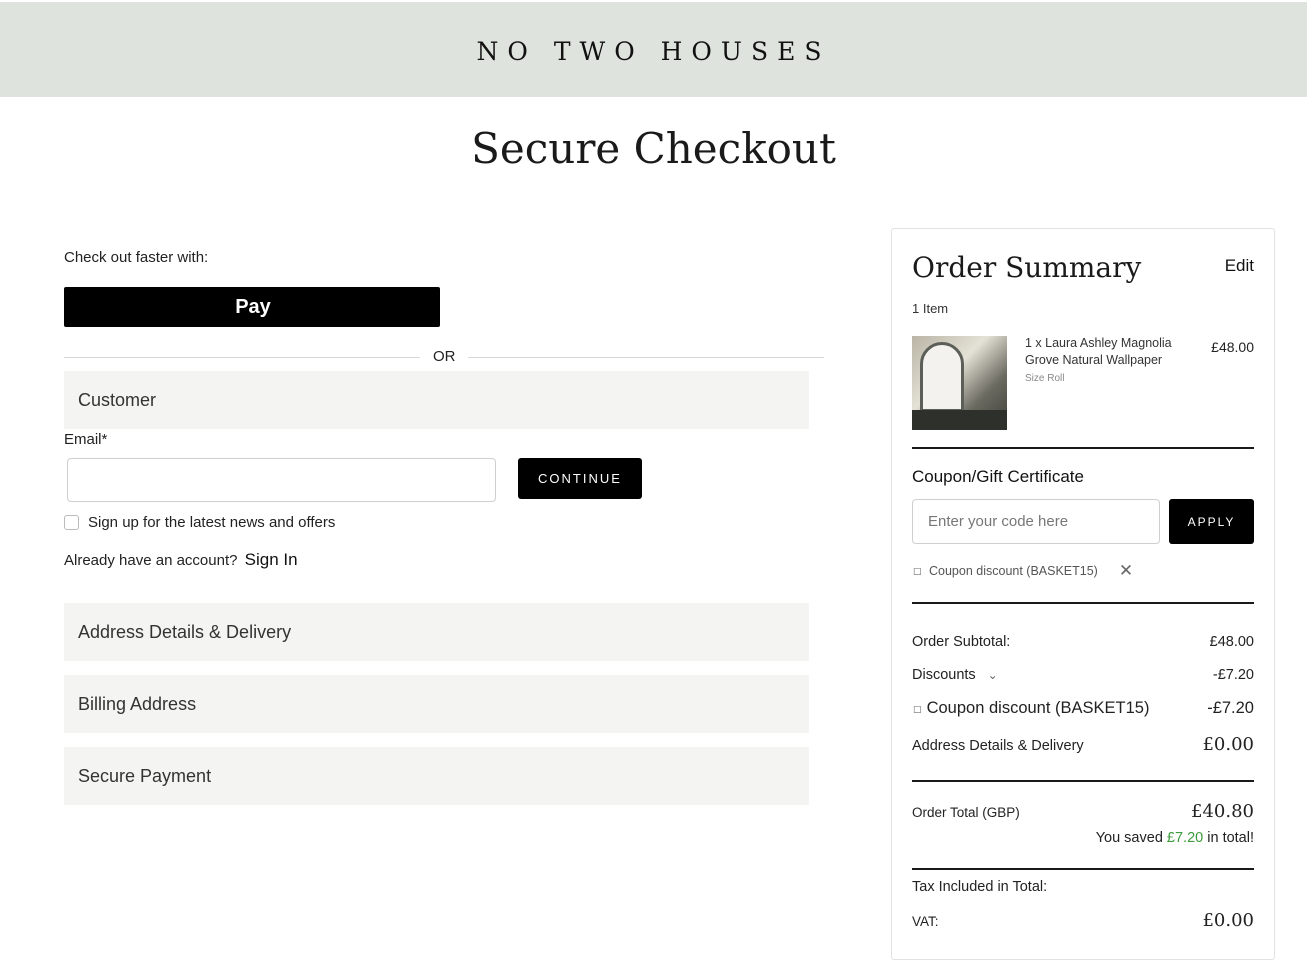 The height and width of the screenshot is (965, 1307). I want to click on tax-label: Tax Included in Total:, so click(980, 887).